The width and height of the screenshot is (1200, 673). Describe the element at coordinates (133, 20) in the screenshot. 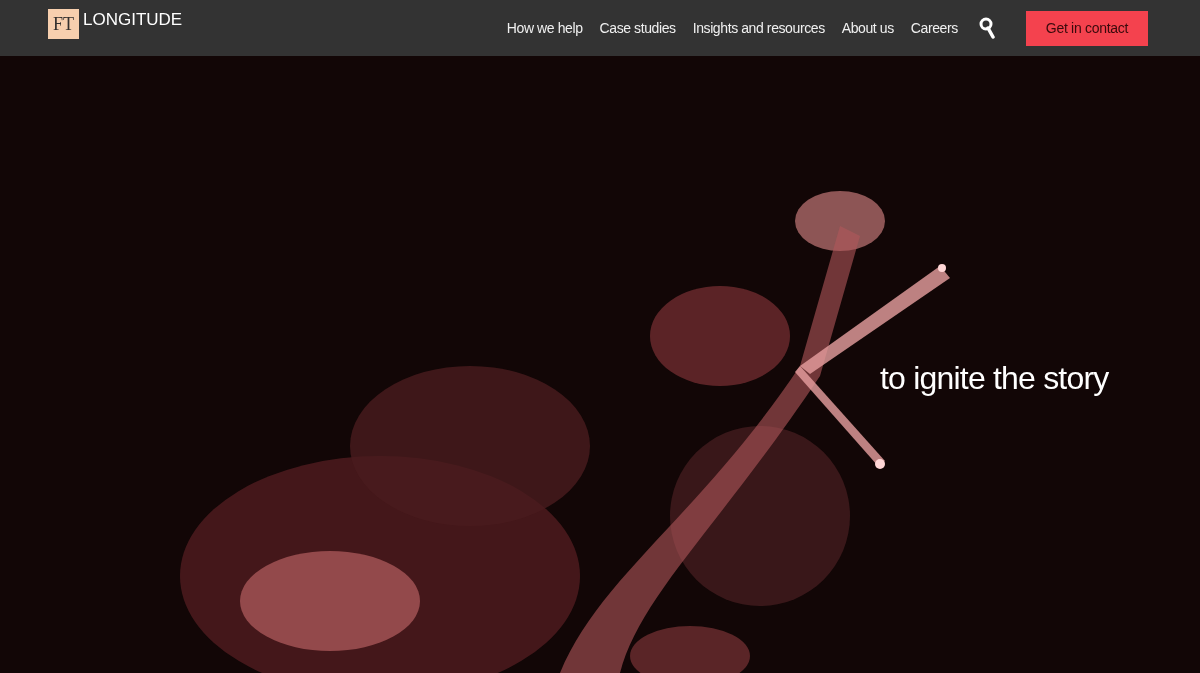

I see `logo-text: LONGITUDE` at that location.